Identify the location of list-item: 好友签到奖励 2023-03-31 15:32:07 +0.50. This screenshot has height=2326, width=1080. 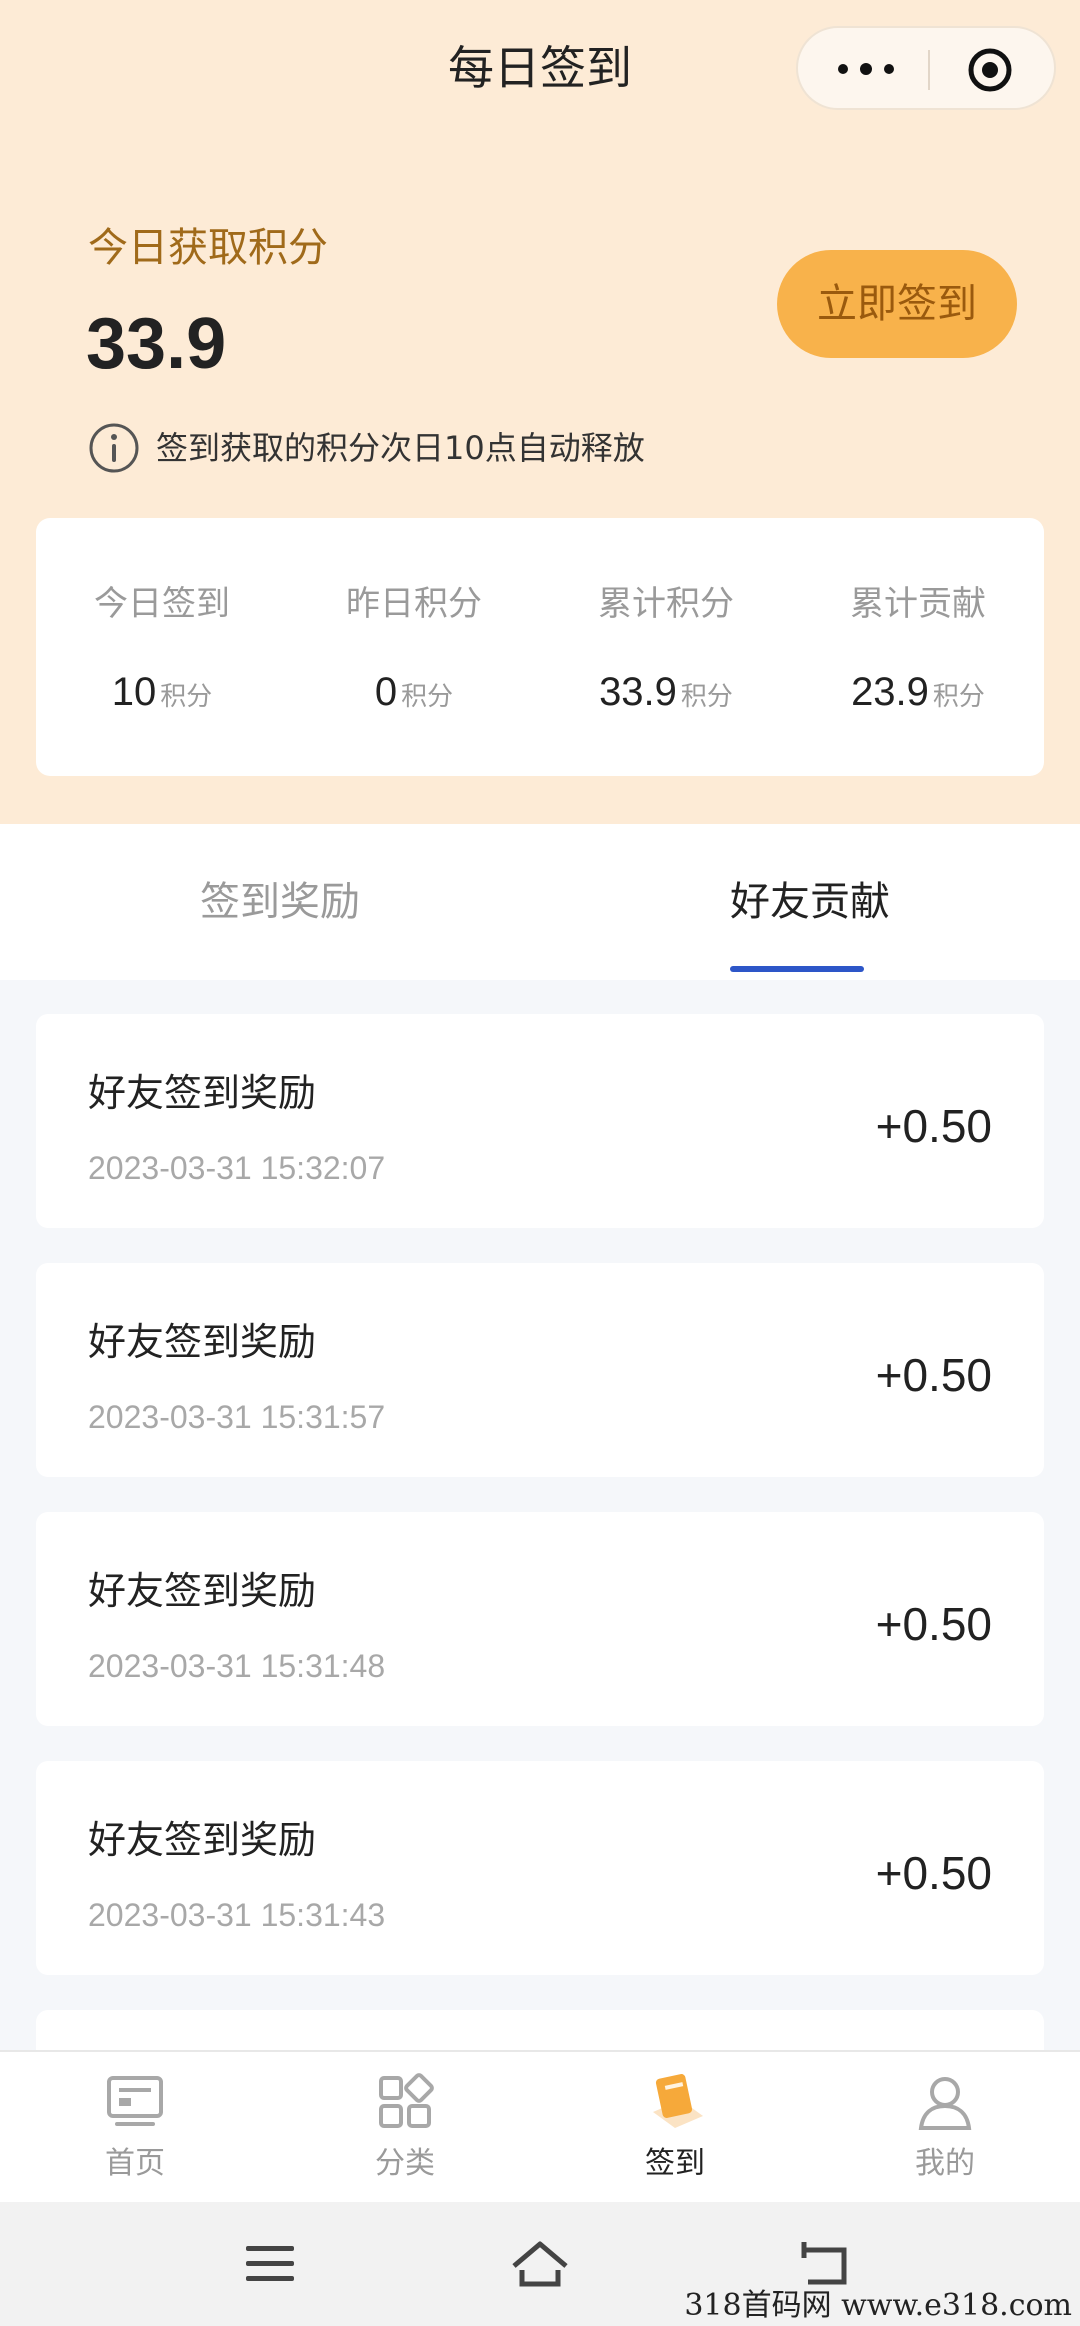
(540, 1121).